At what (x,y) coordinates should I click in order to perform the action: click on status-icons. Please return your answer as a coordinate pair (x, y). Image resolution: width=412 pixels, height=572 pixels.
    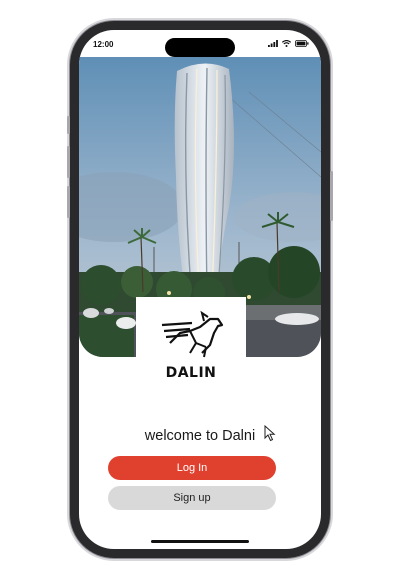
    Looking at the image, I should click on (288, 43).